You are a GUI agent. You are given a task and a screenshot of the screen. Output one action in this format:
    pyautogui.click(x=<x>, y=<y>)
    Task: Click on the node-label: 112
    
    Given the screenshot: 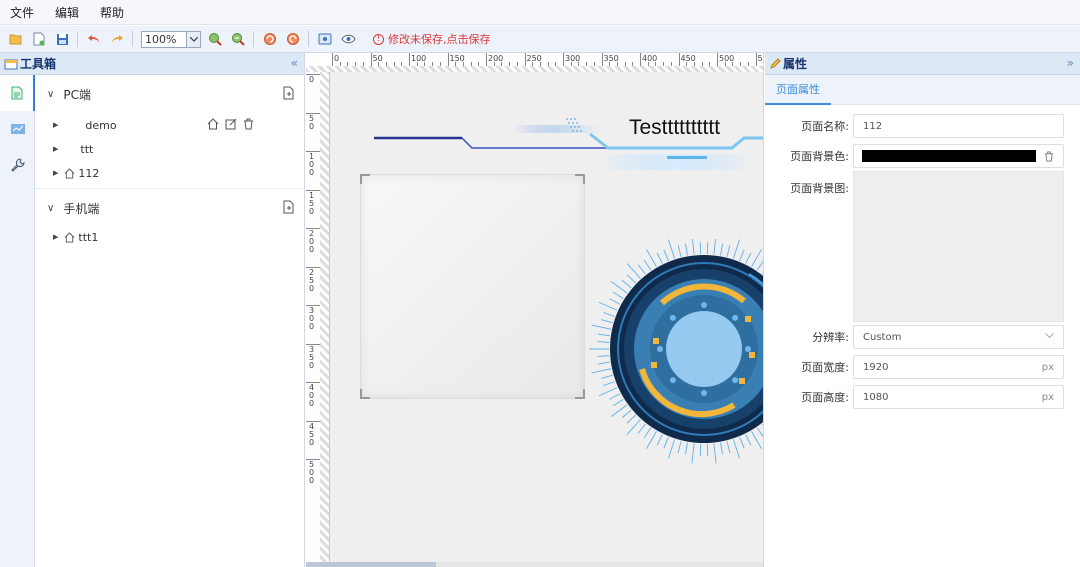 What is the action you would take?
    pyautogui.click(x=89, y=173)
    